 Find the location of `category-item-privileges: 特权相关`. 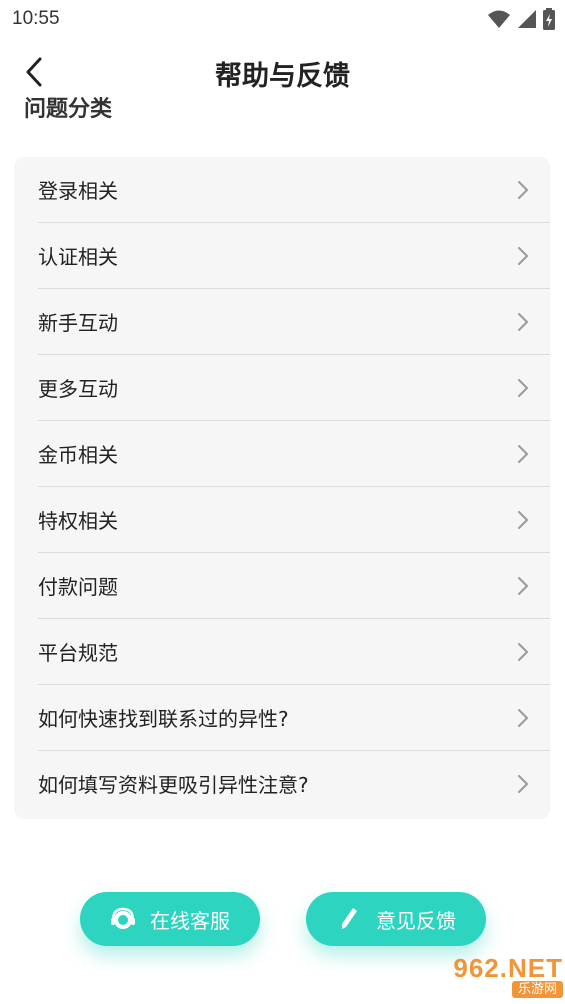

category-item-privileges: 特权相关 is located at coordinates (294, 520).